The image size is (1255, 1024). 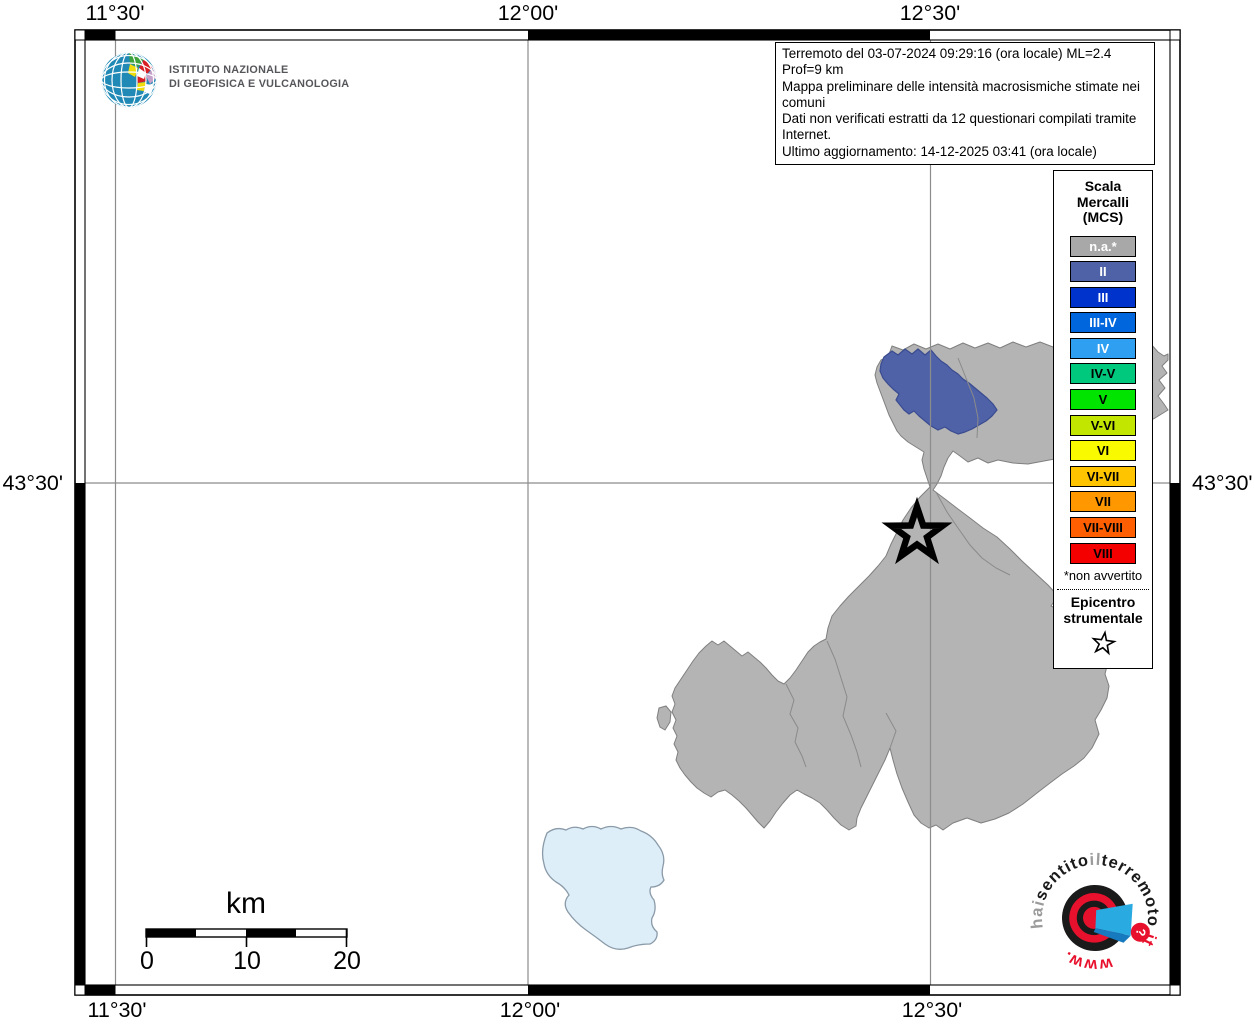 I want to click on legend-footnote: *non avvertito, so click(x=1103, y=576).